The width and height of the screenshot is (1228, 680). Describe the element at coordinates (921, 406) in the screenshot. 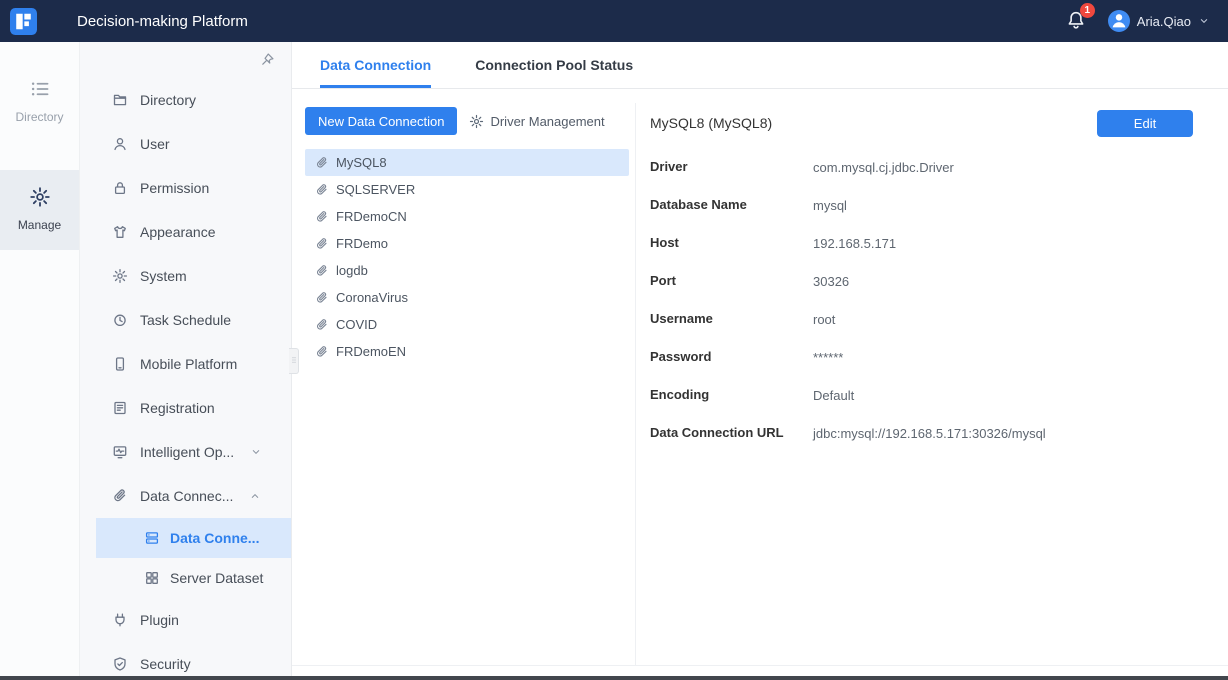

I see `field-row-encoding: Encoding Default` at that location.